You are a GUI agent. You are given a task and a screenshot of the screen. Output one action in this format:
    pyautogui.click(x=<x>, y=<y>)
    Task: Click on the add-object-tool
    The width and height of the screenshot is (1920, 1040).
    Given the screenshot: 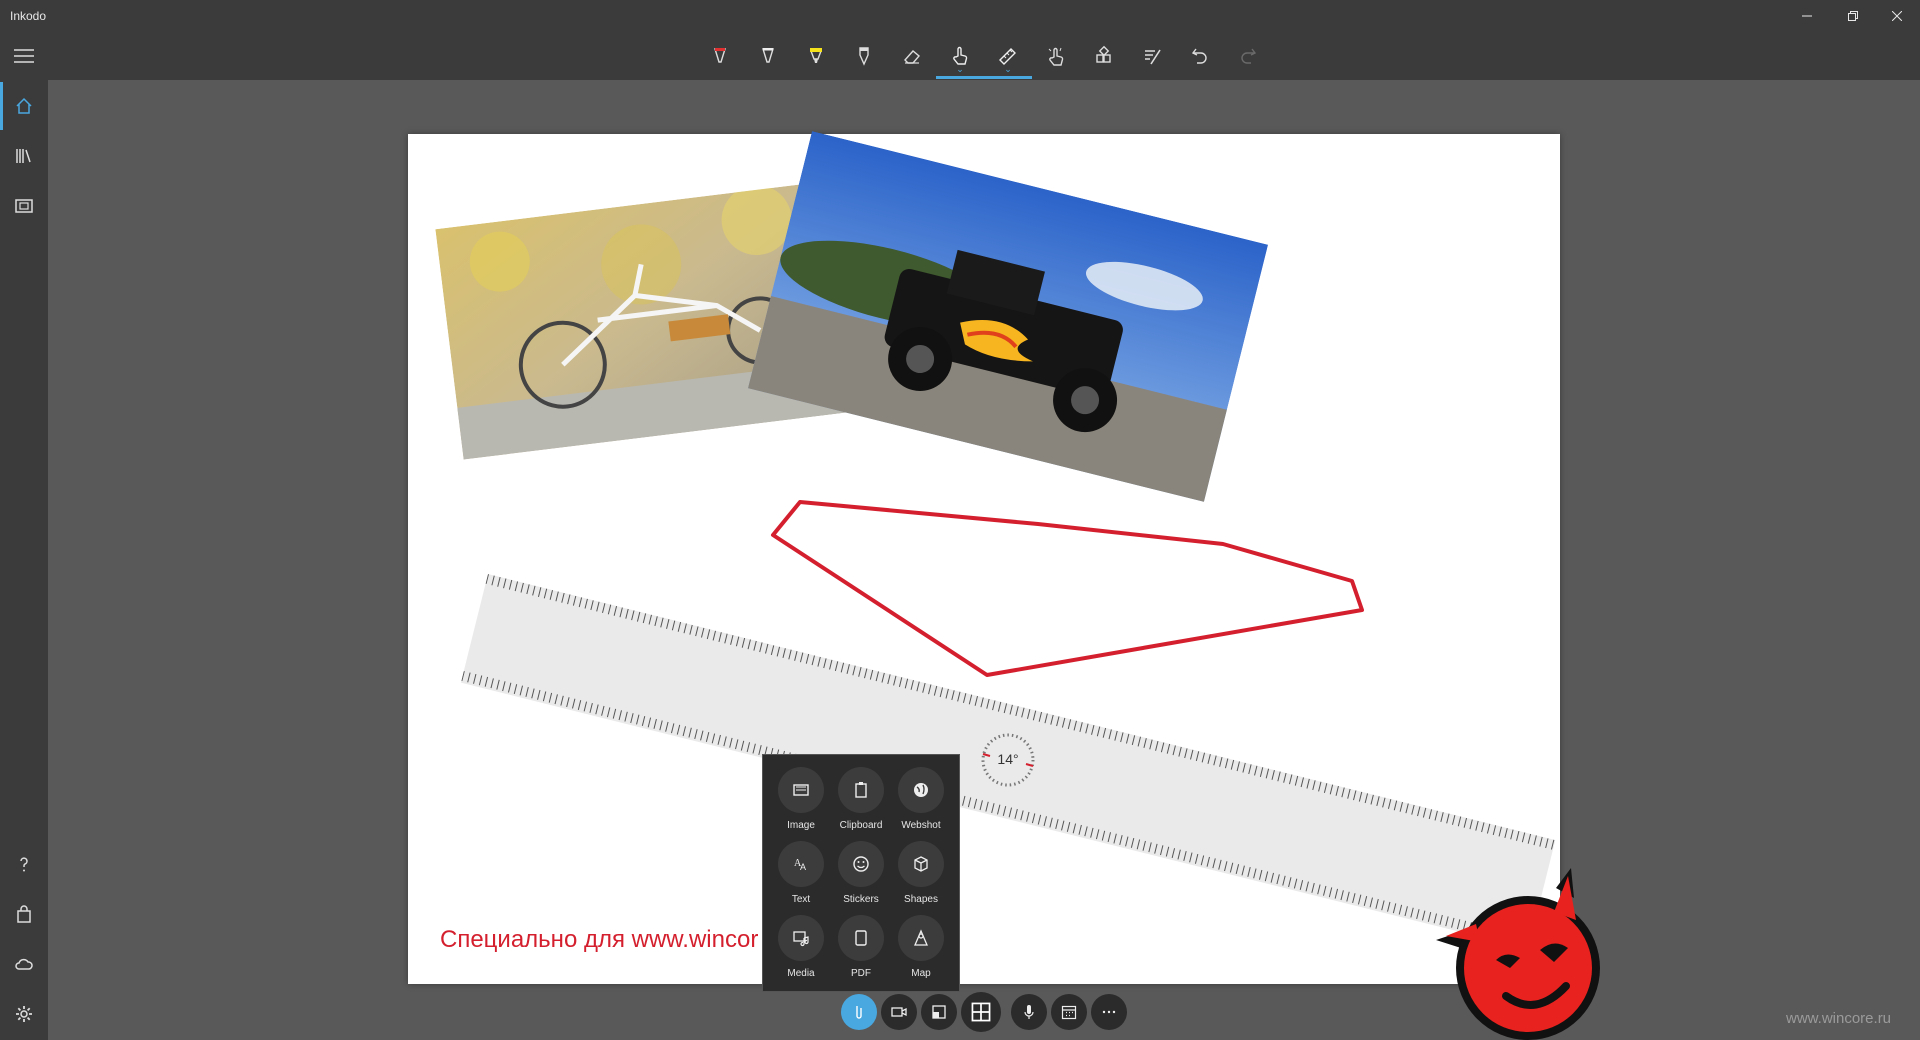 What is the action you would take?
    pyautogui.click(x=1104, y=56)
    